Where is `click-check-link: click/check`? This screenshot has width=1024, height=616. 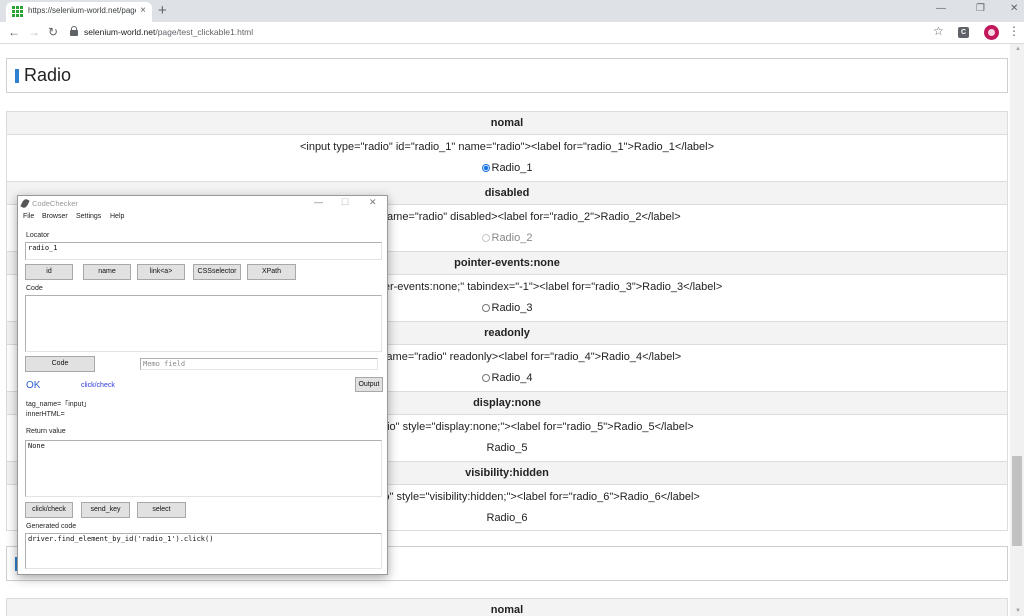
click-check-link: click/check is located at coordinates (98, 385).